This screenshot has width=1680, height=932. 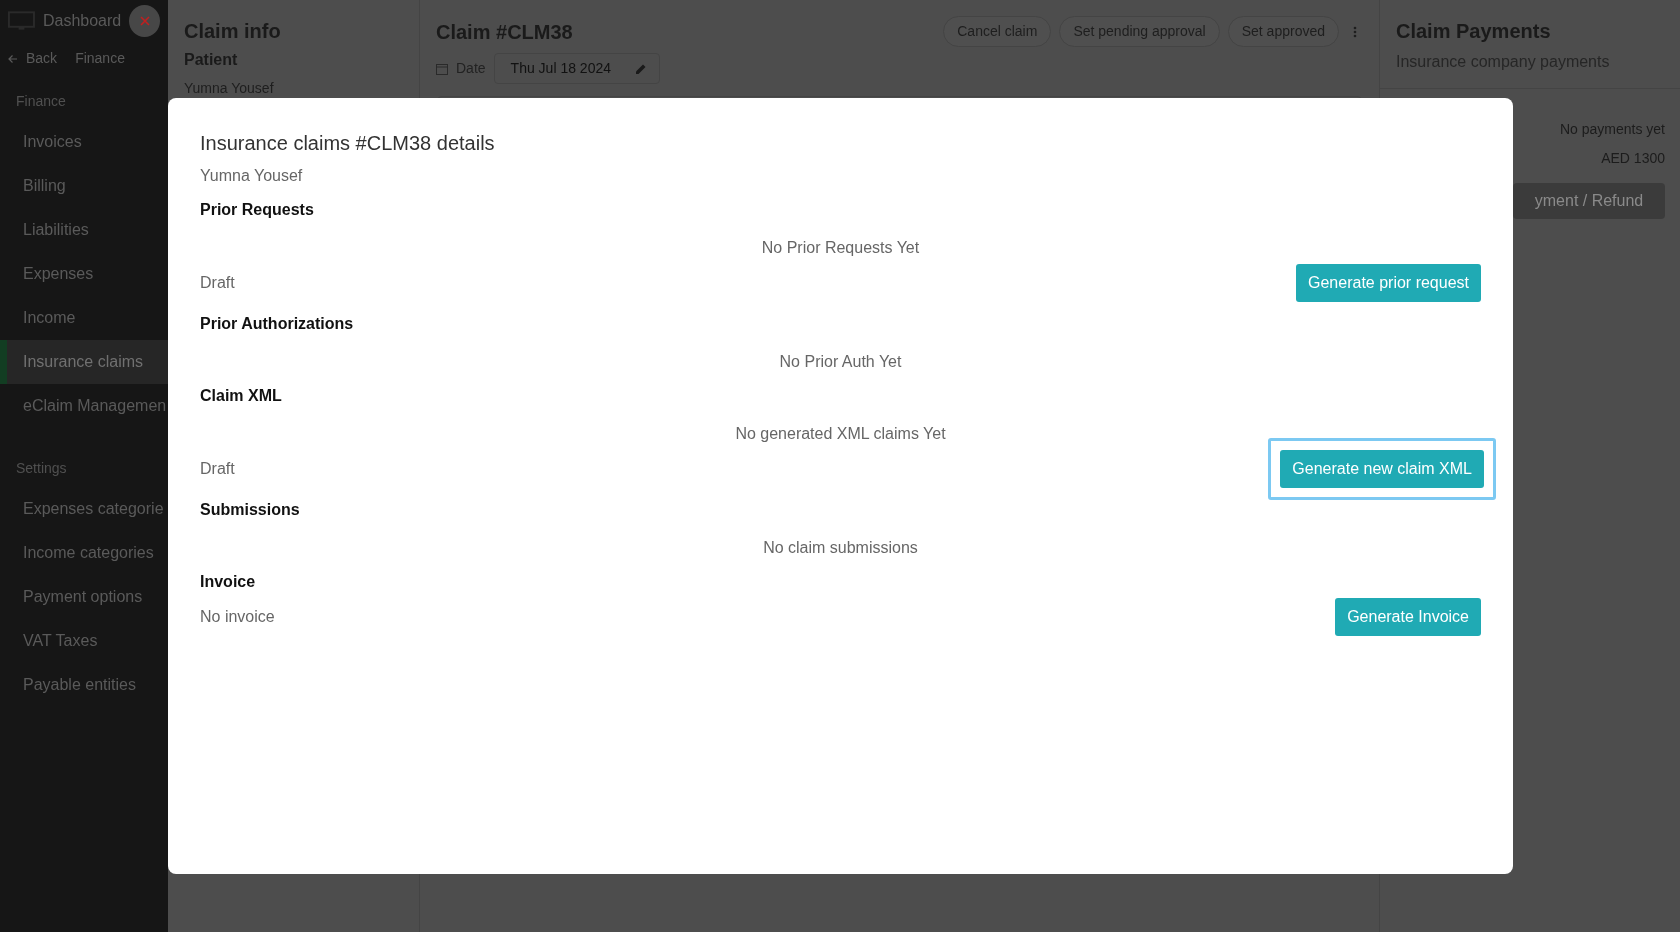 I want to click on sidebar-item: Billing, so click(x=84, y=186).